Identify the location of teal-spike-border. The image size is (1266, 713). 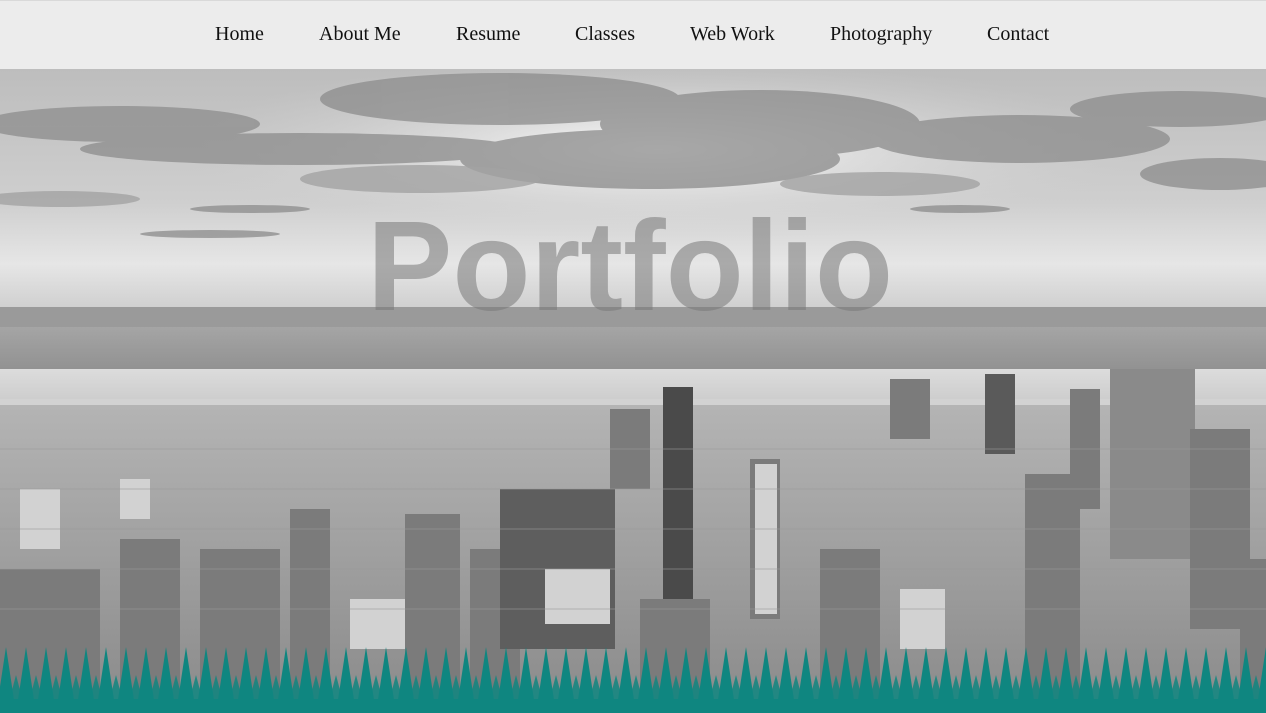
(633, 680).